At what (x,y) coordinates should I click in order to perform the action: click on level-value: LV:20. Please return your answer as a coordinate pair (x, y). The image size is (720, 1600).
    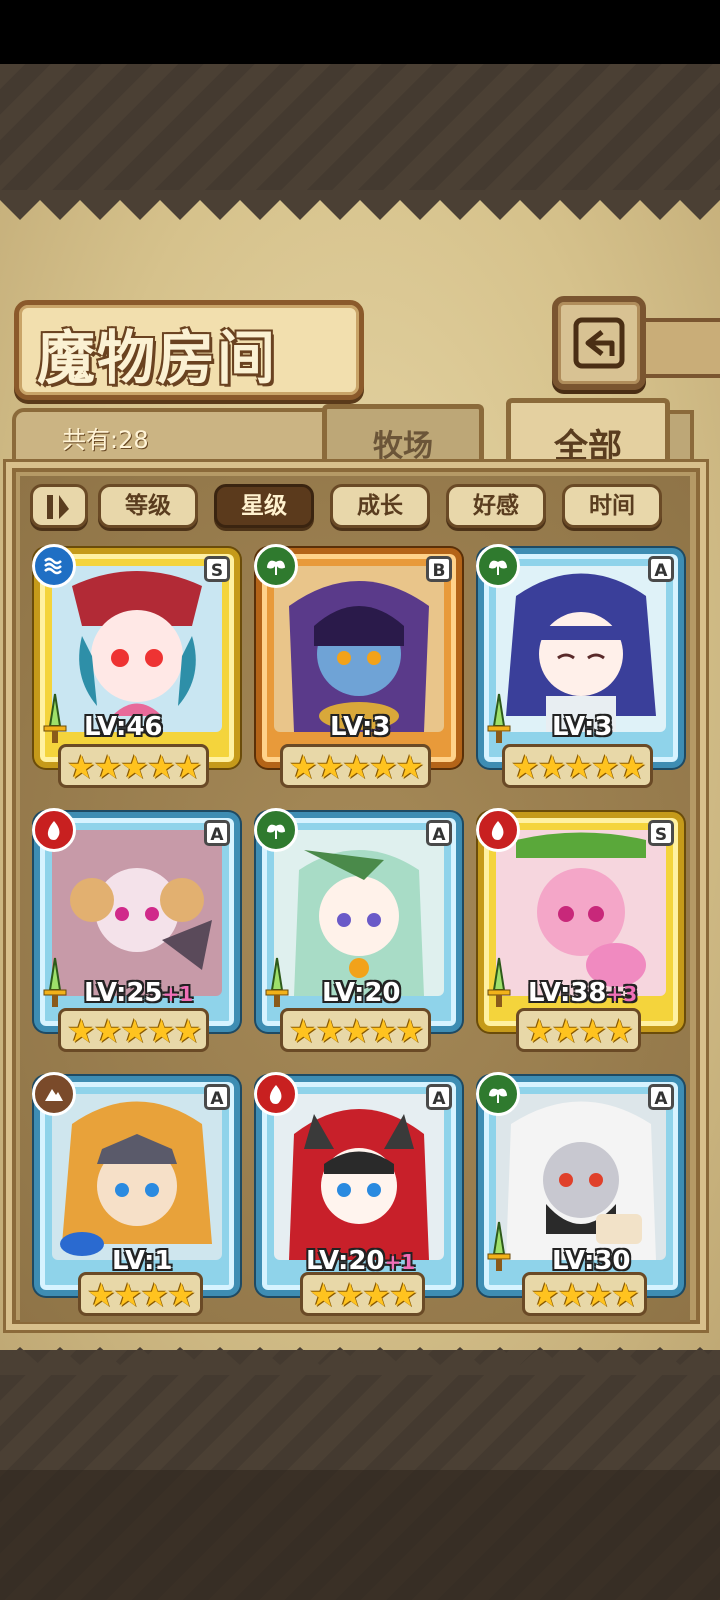
    Looking at the image, I should click on (361, 993).